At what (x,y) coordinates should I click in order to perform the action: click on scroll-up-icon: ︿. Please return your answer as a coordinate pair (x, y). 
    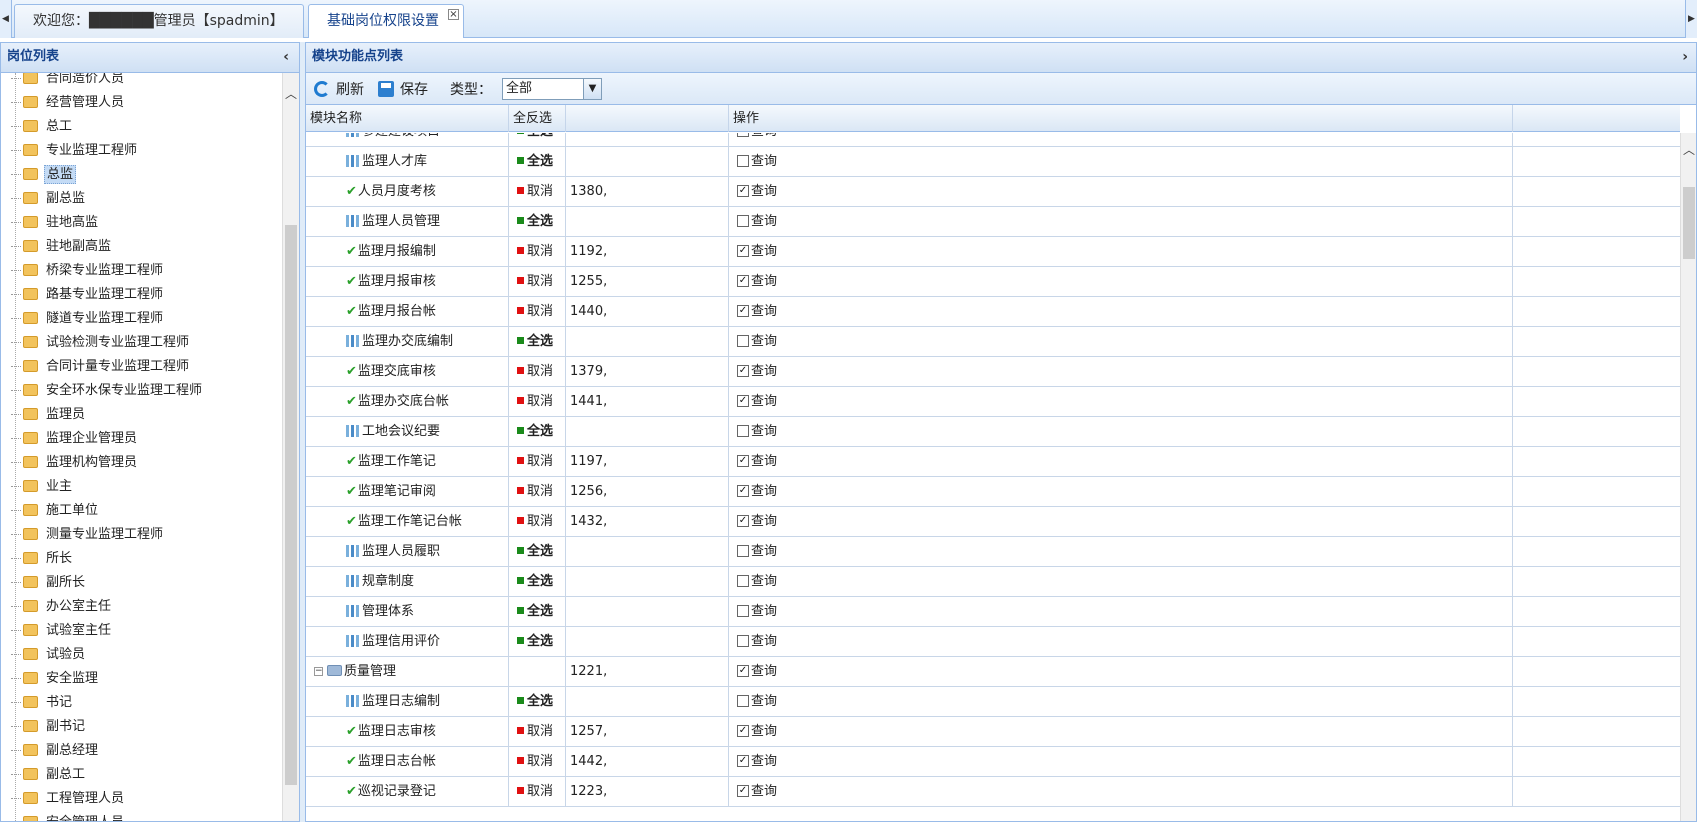
    Looking at the image, I should click on (1689, 149).